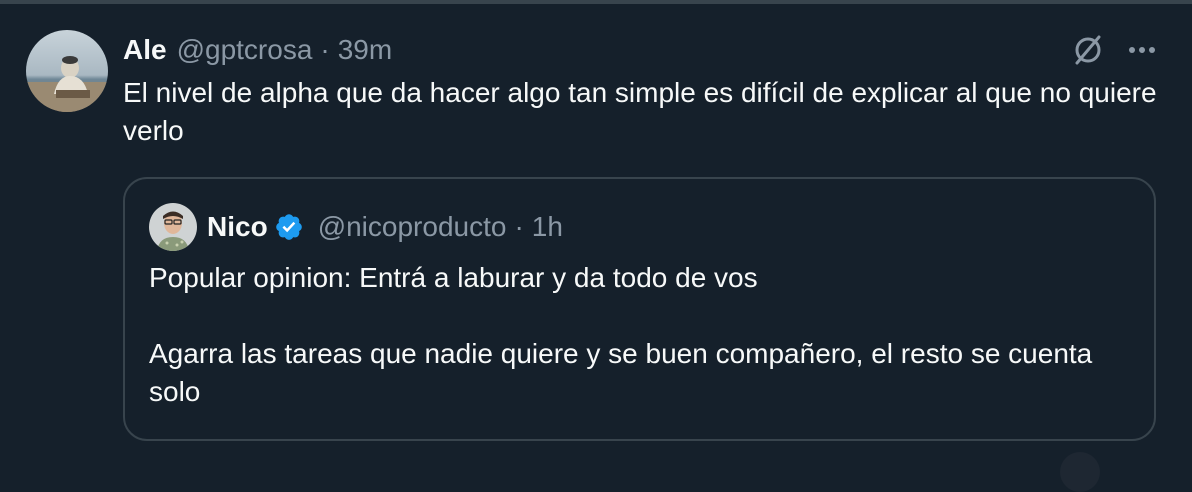 The width and height of the screenshot is (1192, 492). What do you see at coordinates (245, 50) in the screenshot?
I see `author-handle: @gptcrosa` at bounding box center [245, 50].